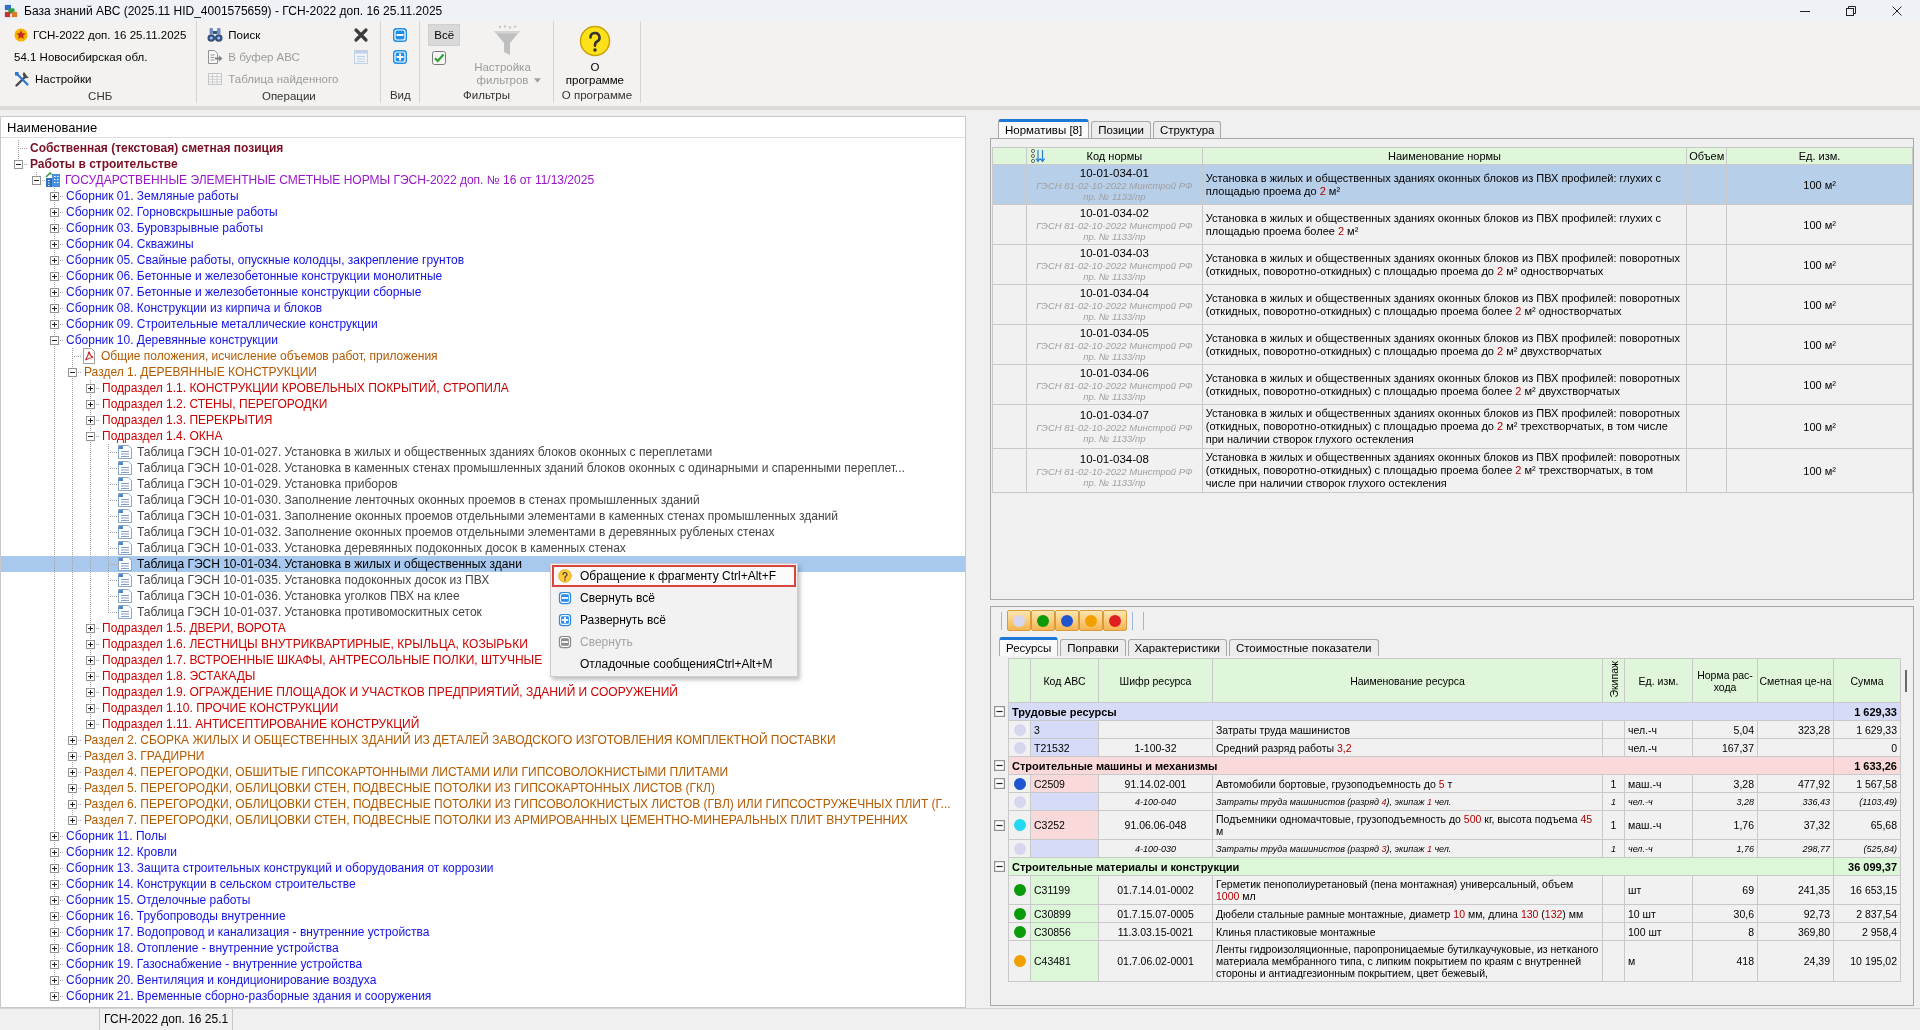 Image resolution: width=1920 pixels, height=1030 pixels. What do you see at coordinates (674, 598) in the screenshot?
I see `menu-item: Свернуть всё` at bounding box center [674, 598].